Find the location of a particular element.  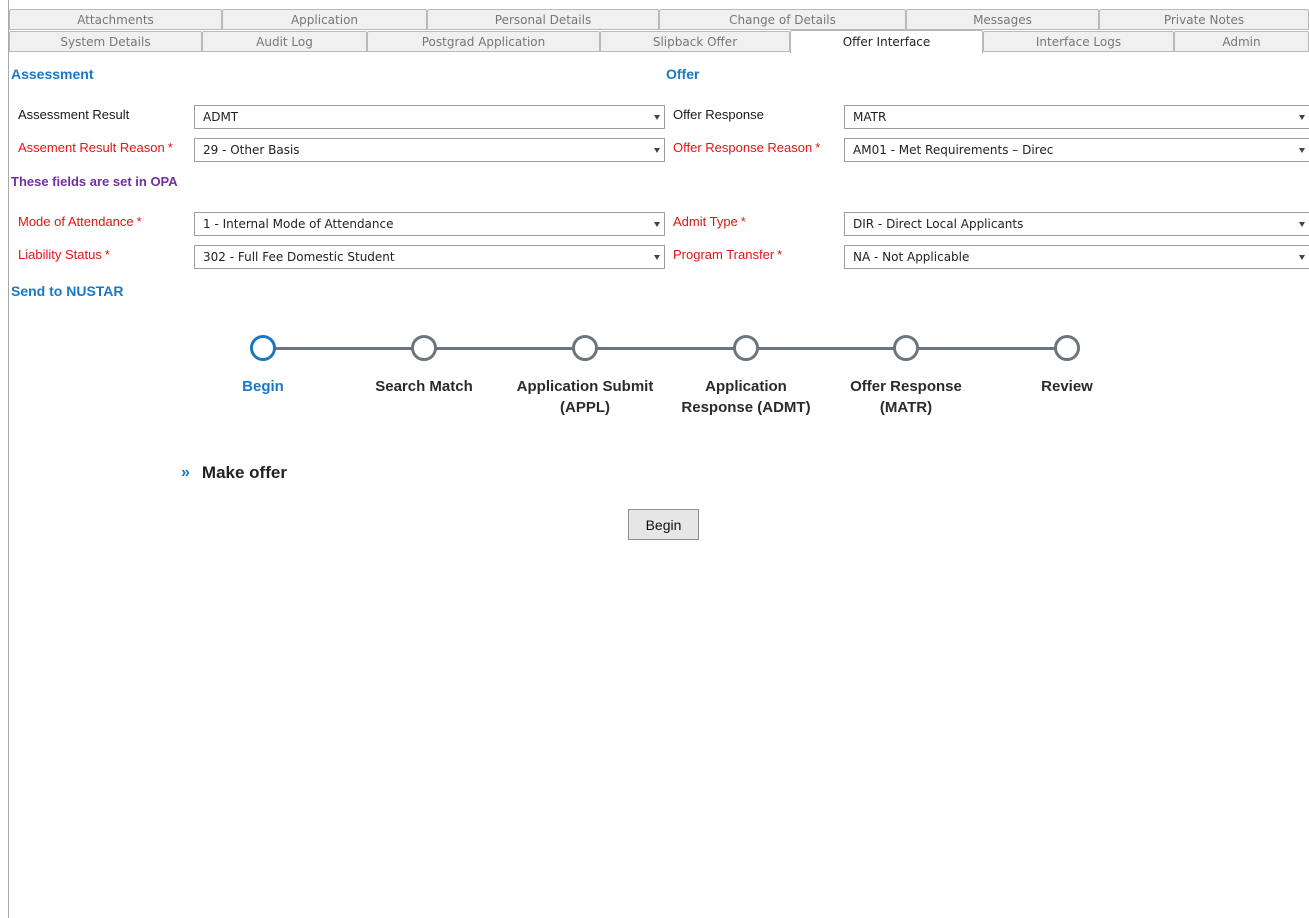

step-label-application-submit: Application Submit (APPL) is located at coordinates (585, 397).